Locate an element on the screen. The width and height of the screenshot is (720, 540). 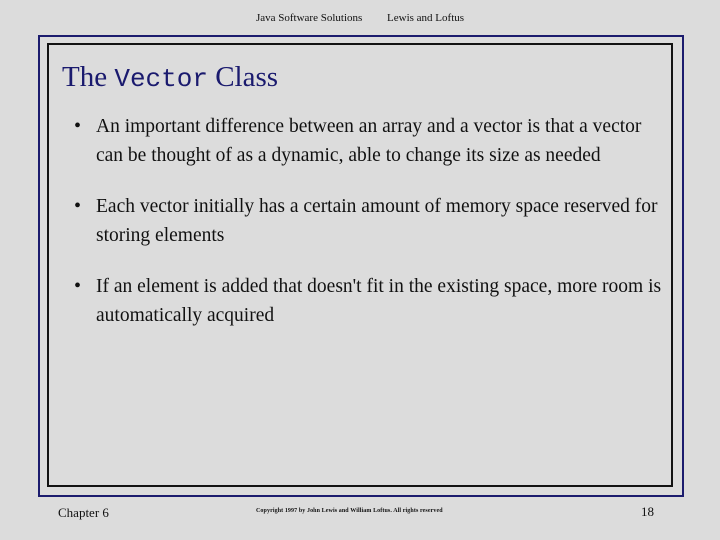
running-header-authors: Lewis and Loftus is located at coordinates (426, 18).